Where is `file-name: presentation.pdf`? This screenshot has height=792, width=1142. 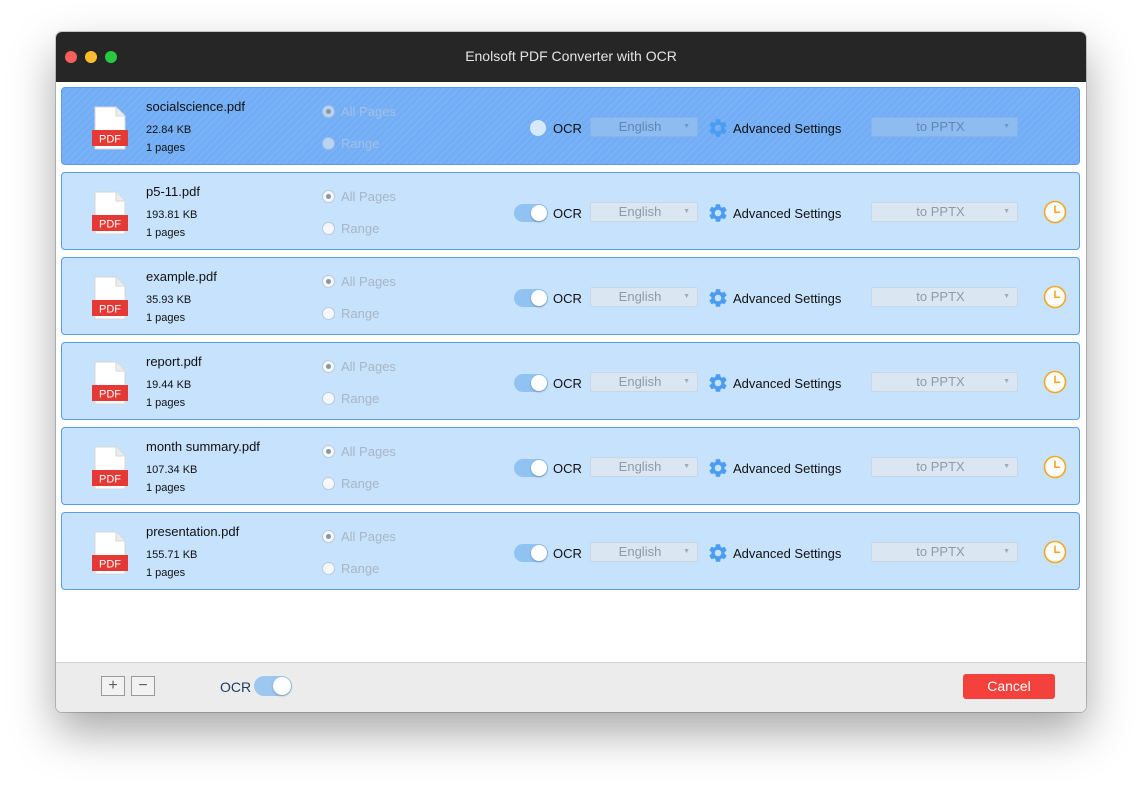 file-name: presentation.pdf is located at coordinates (193, 531).